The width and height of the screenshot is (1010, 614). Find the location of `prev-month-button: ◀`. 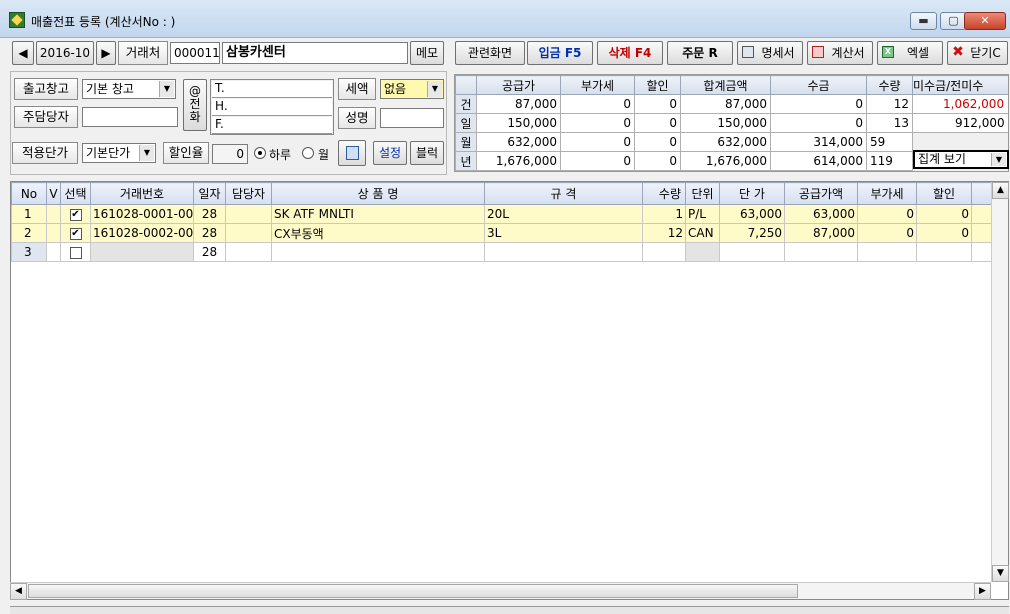

prev-month-button: ◀ is located at coordinates (23, 53).